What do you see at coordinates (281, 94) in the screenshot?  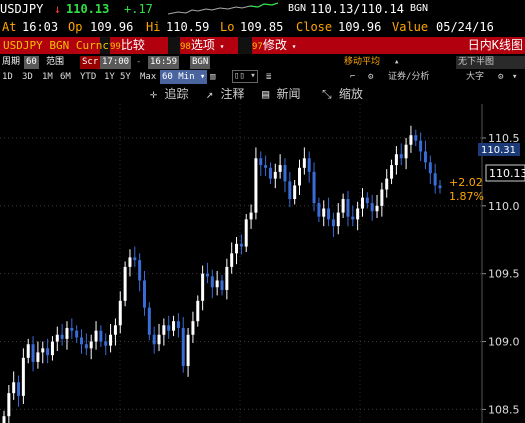 I see `news-tool: ▤ 新闻` at bounding box center [281, 94].